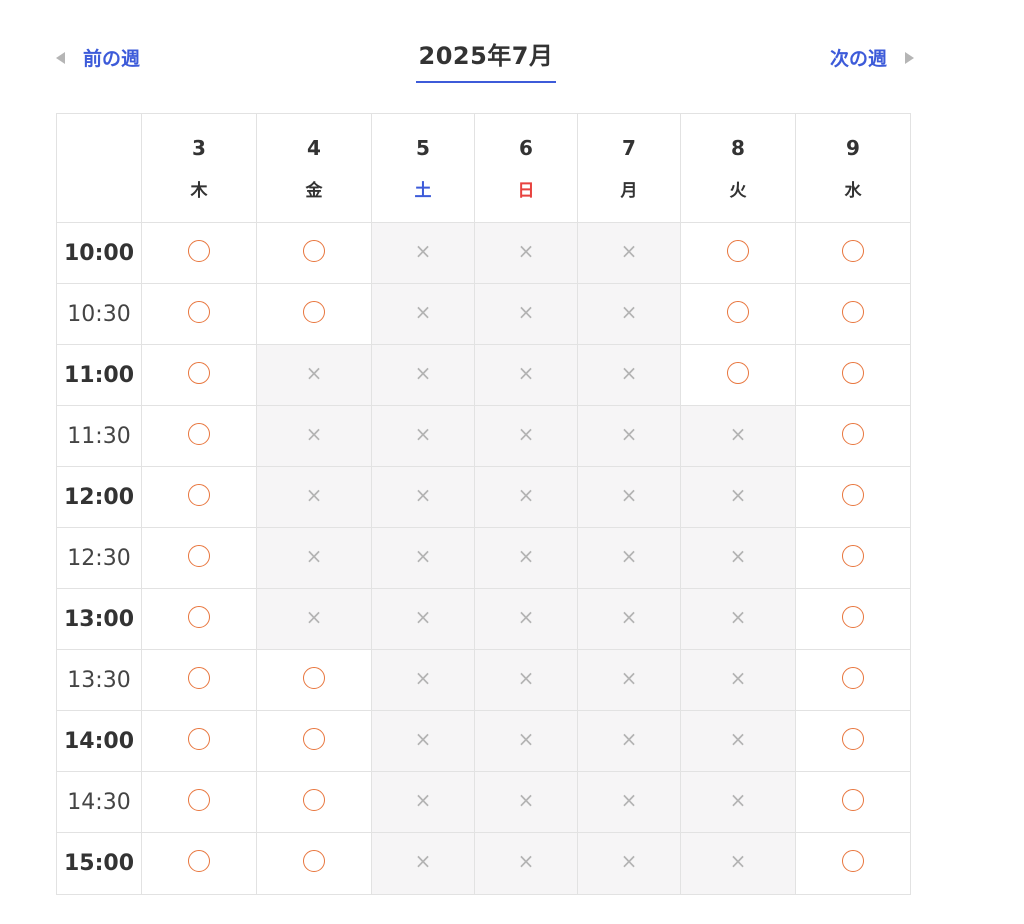 Image resolution: width=1024 pixels, height=924 pixels. What do you see at coordinates (853, 147) in the screenshot?
I see `day-date: 9` at bounding box center [853, 147].